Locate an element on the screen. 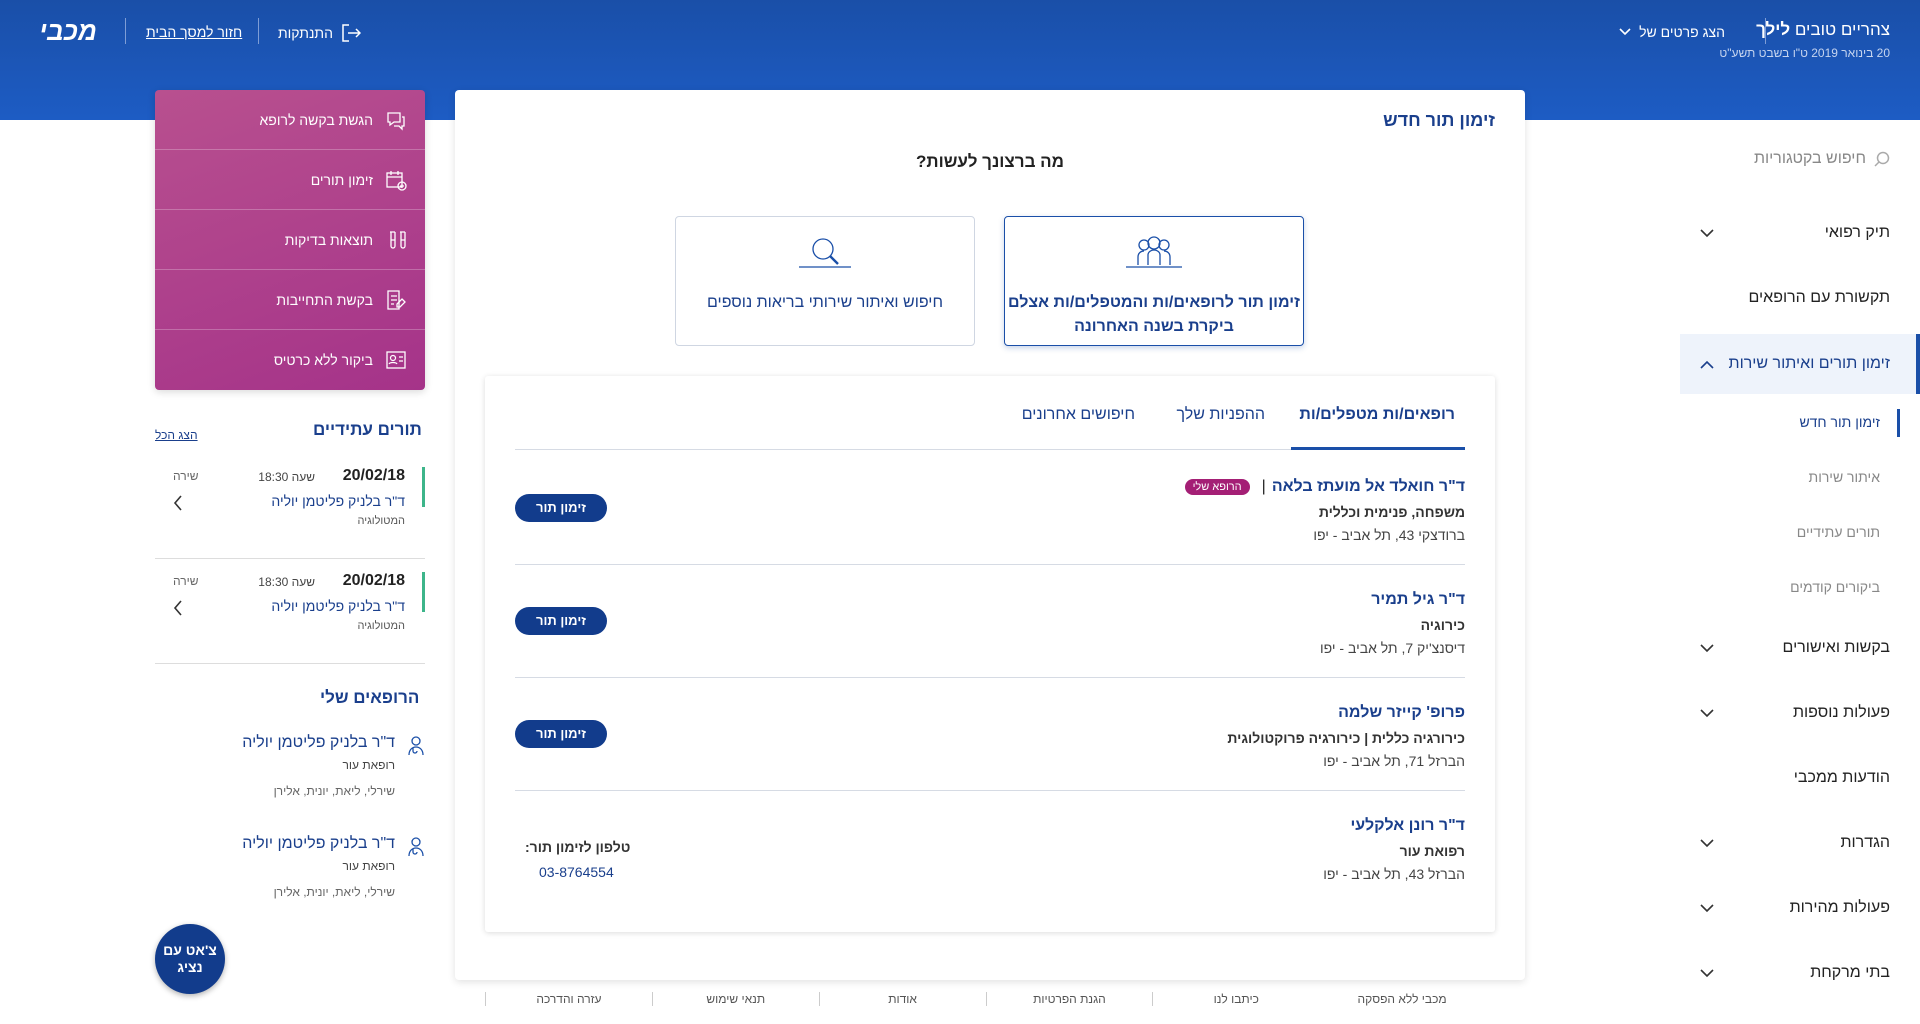 The width and height of the screenshot is (1920, 1024). sidebar-item-settings: הגדרות is located at coordinates (1800, 843).